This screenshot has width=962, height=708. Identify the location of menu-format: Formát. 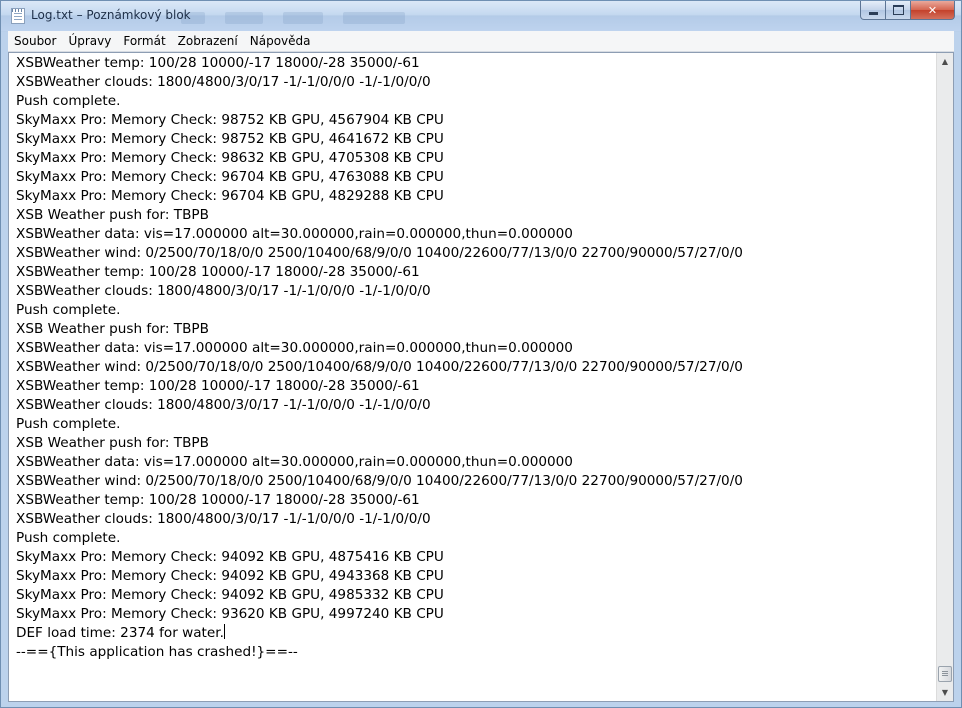
(144, 41).